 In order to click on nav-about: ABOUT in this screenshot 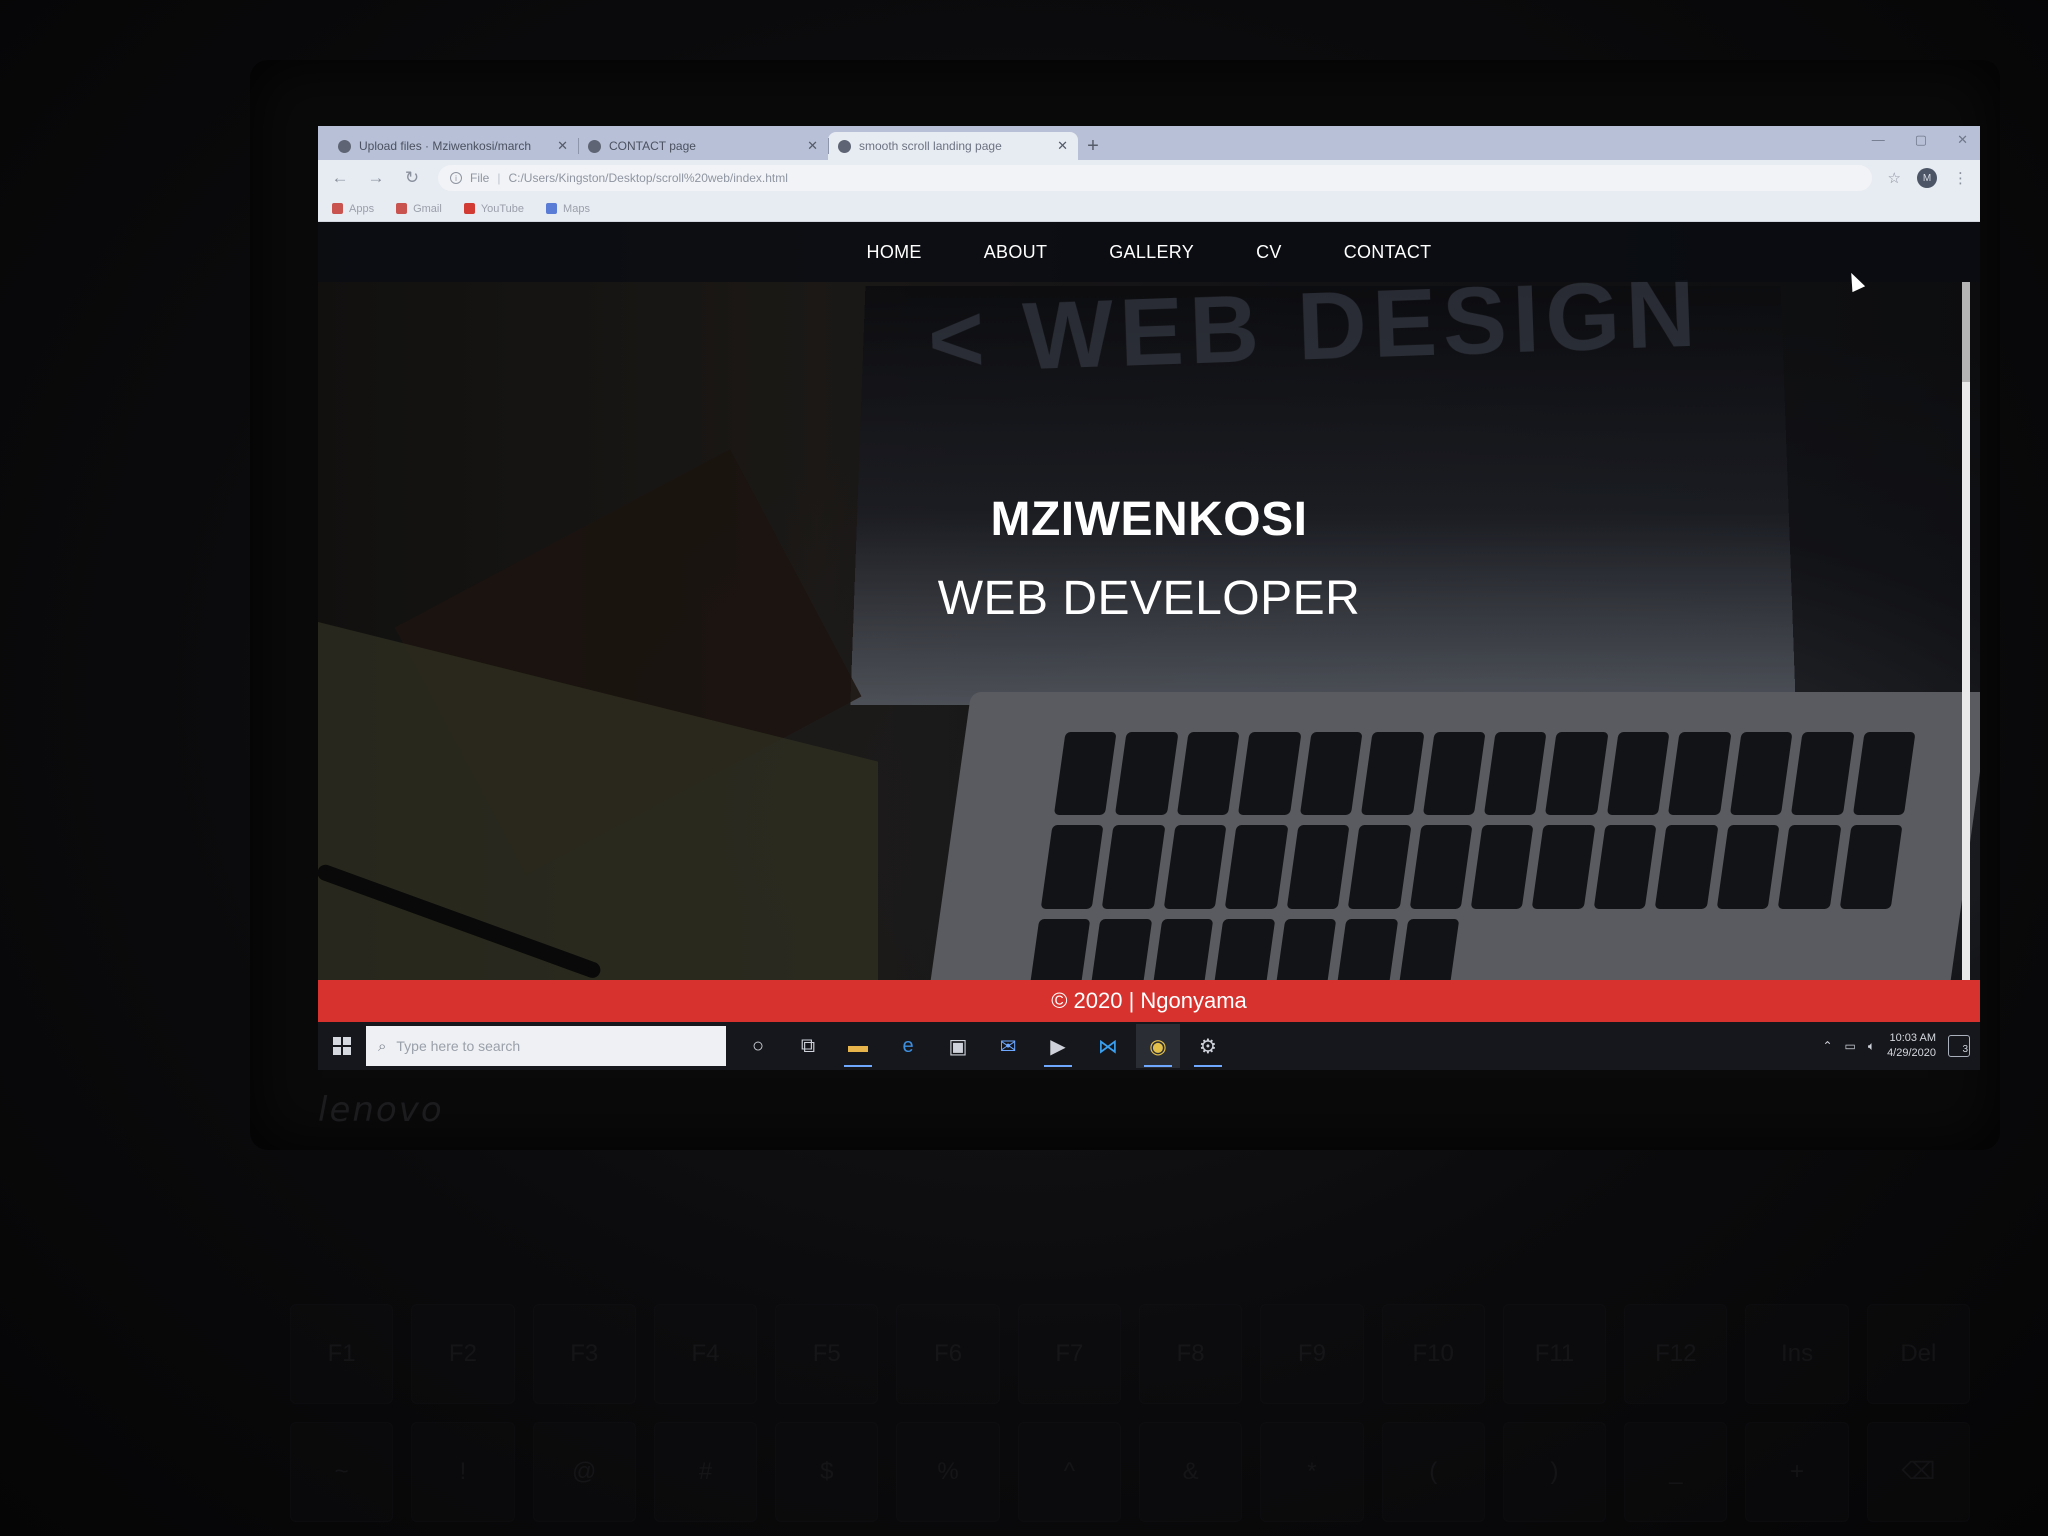, I will do `click(1016, 252)`.